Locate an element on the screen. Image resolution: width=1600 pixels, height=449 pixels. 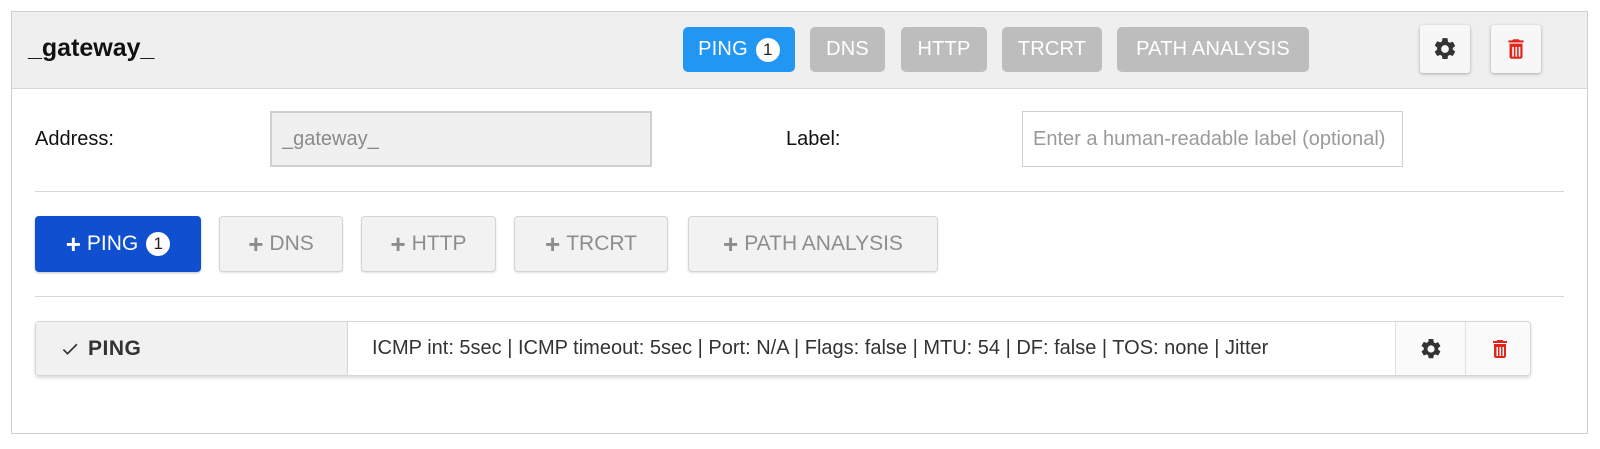
label-field is located at coordinates (1212, 139).